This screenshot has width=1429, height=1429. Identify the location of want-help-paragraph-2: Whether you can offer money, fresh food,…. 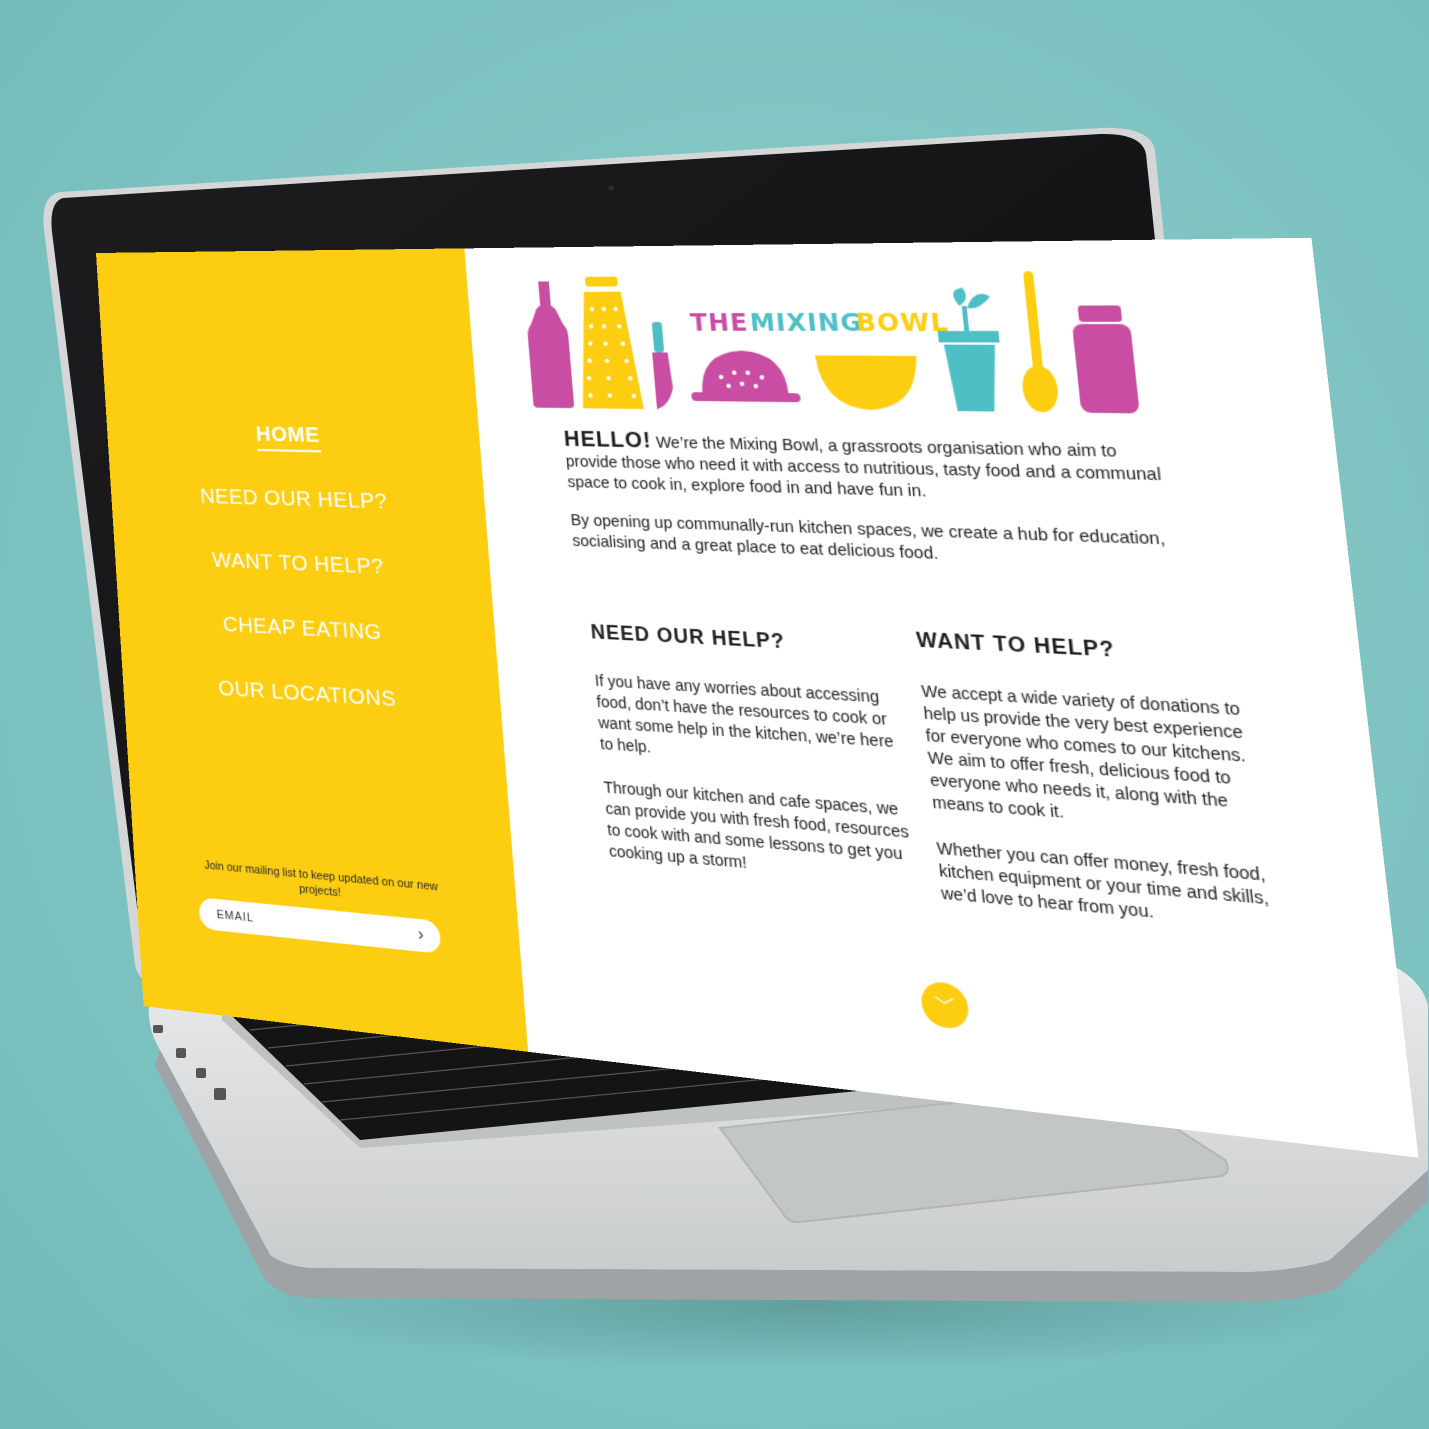
(1102, 880).